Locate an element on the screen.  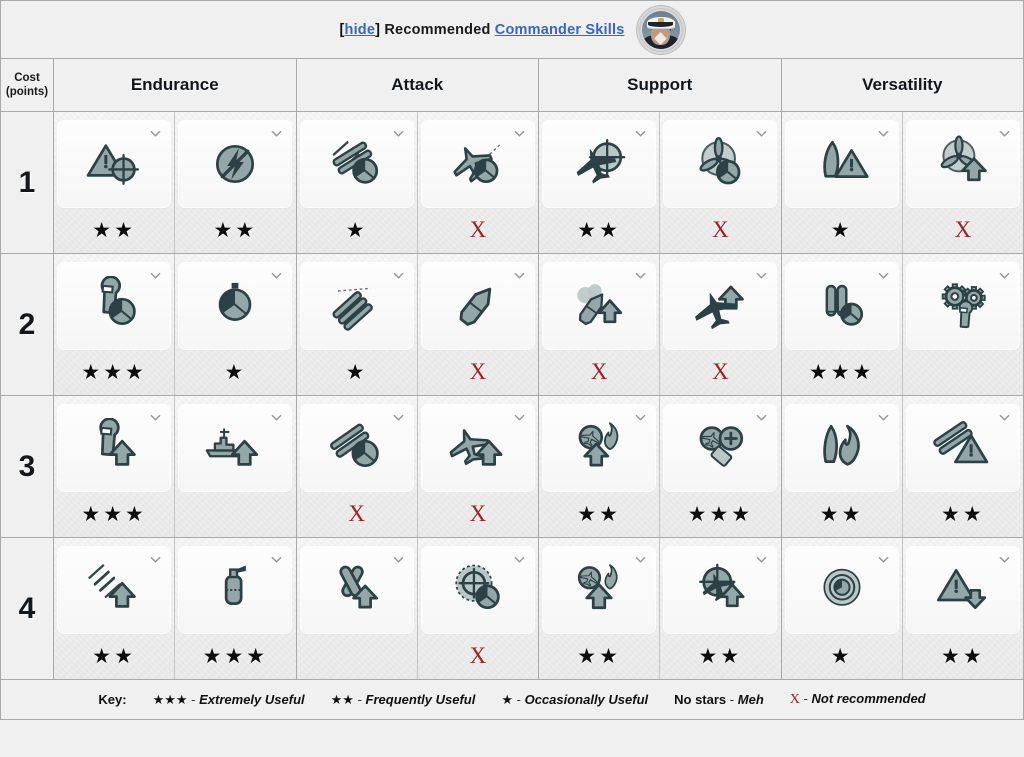
hide-link: hide is located at coordinates (360, 30).